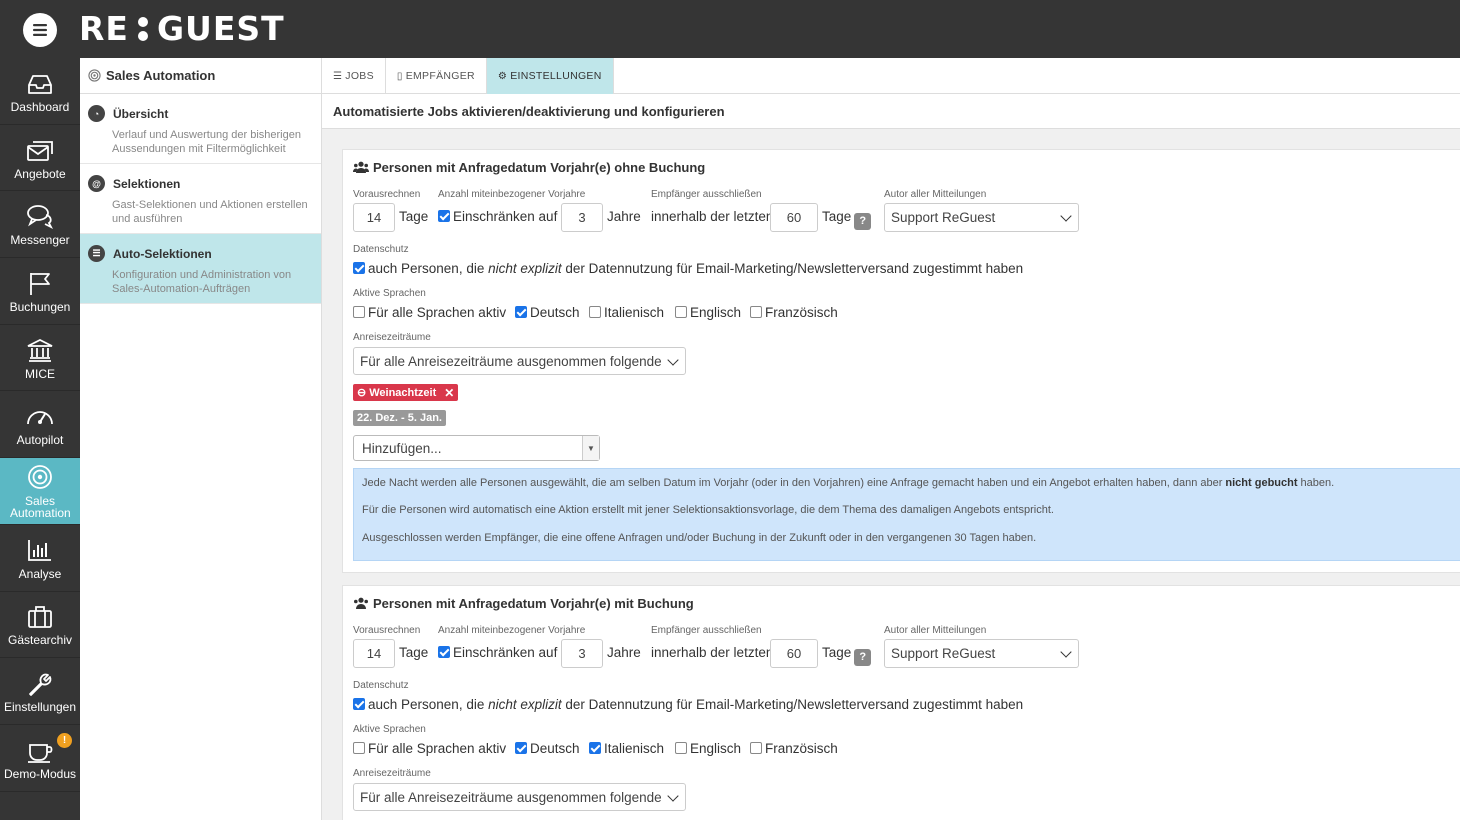 The width and height of the screenshot is (1460, 820). What do you see at coordinates (40, 30) in the screenshot?
I see `hamburger-menu-button` at bounding box center [40, 30].